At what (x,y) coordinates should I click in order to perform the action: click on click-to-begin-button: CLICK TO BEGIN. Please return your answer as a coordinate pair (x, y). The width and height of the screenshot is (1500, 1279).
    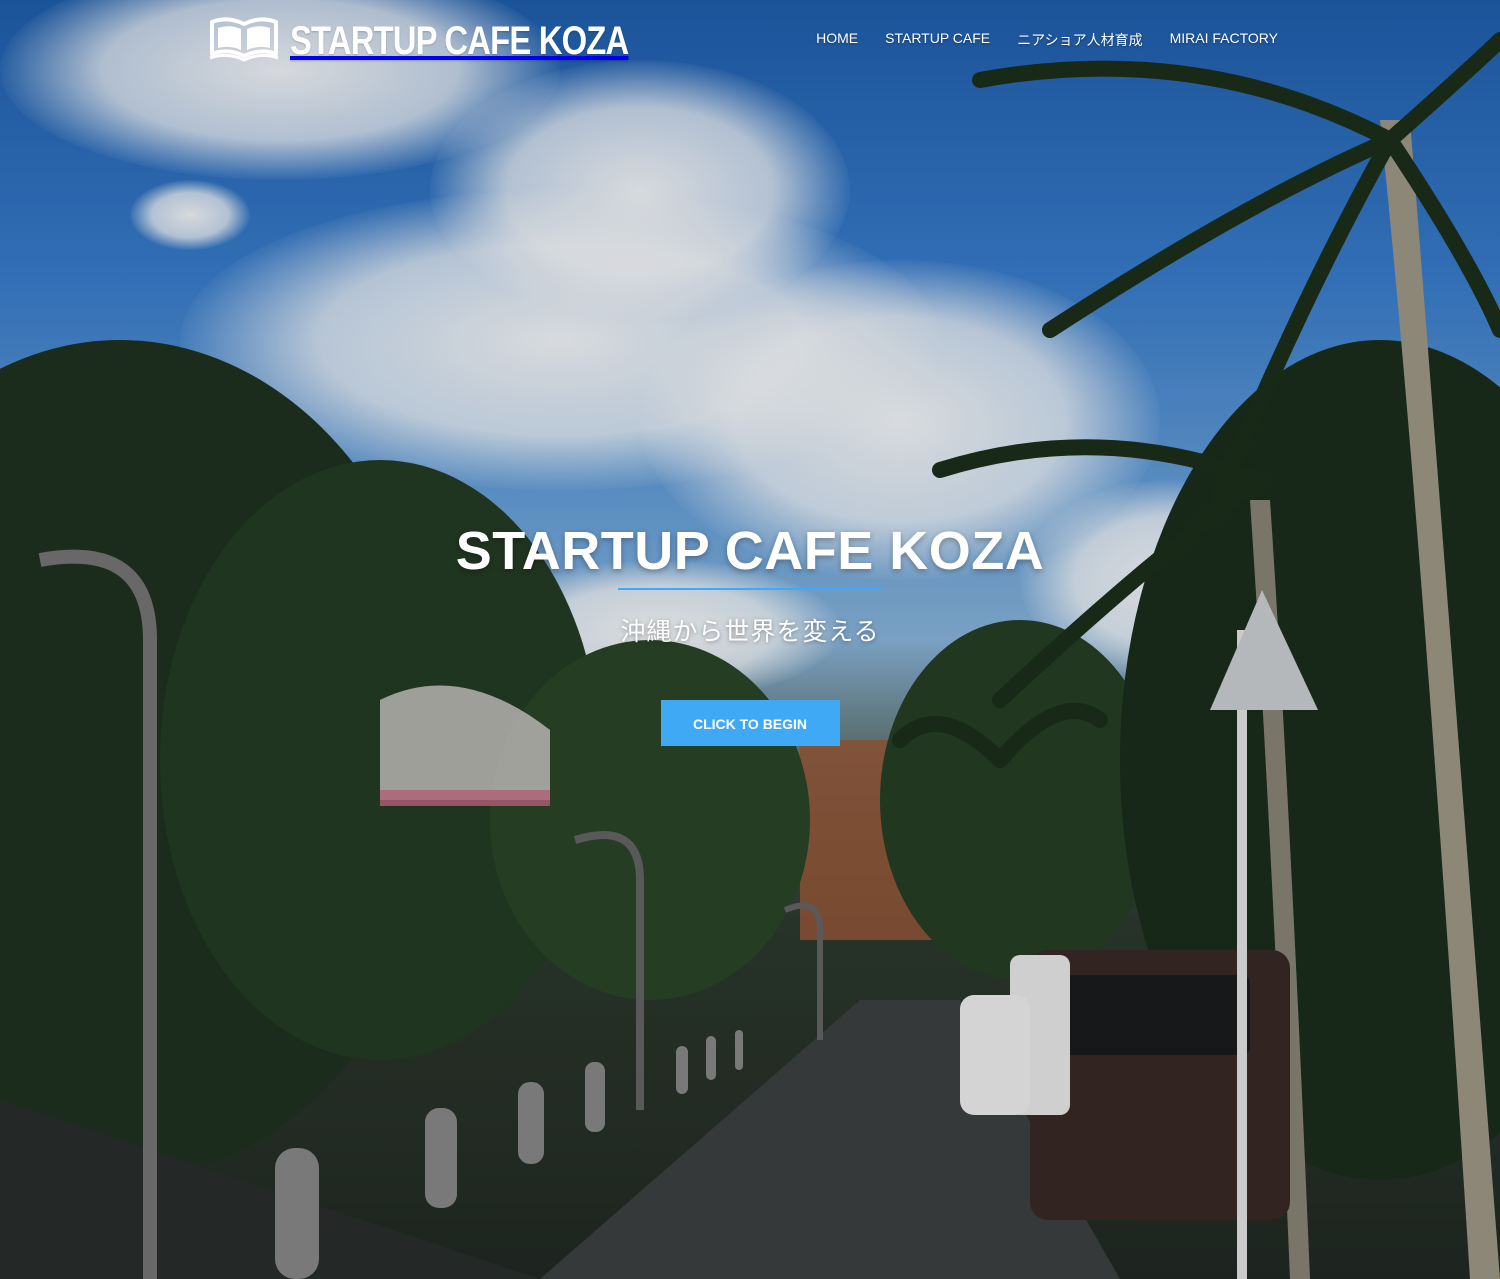
    Looking at the image, I should click on (750, 723).